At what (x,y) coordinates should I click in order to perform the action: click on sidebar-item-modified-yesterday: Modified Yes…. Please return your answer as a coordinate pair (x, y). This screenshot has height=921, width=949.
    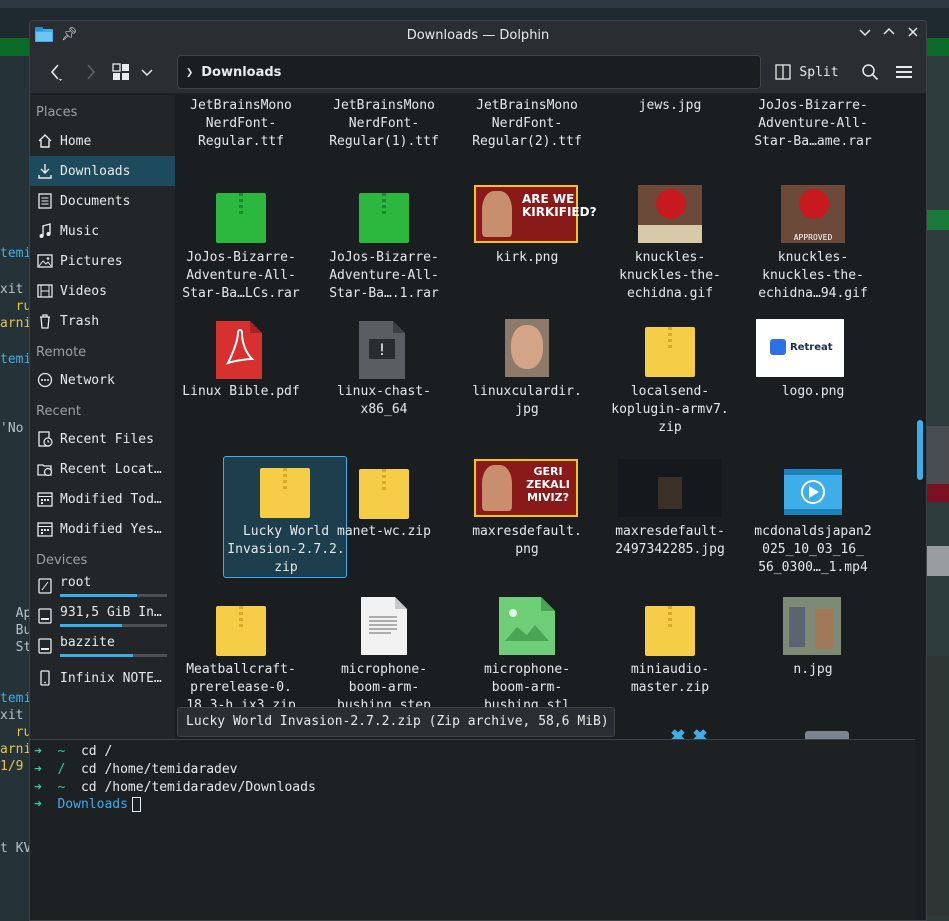
    Looking at the image, I should click on (102, 529).